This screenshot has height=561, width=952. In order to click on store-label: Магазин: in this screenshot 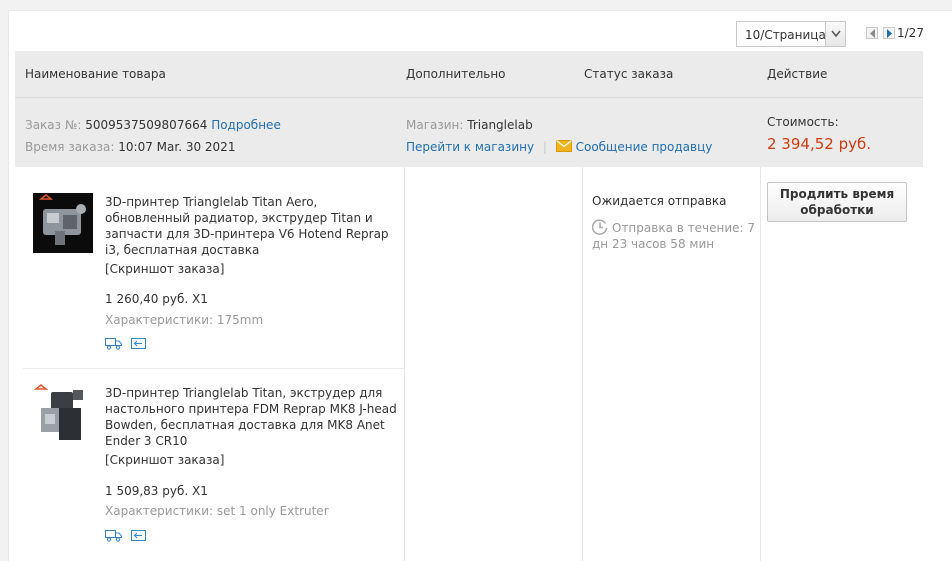, I will do `click(435, 125)`.